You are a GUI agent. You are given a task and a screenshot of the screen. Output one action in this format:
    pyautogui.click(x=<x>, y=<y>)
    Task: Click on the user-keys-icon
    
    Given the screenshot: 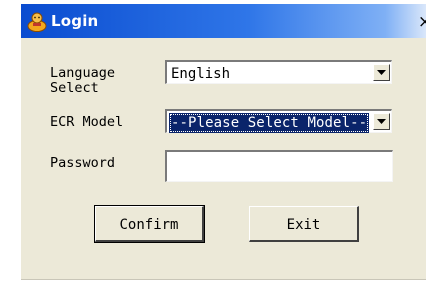 What is the action you would take?
    pyautogui.click(x=37, y=21)
    